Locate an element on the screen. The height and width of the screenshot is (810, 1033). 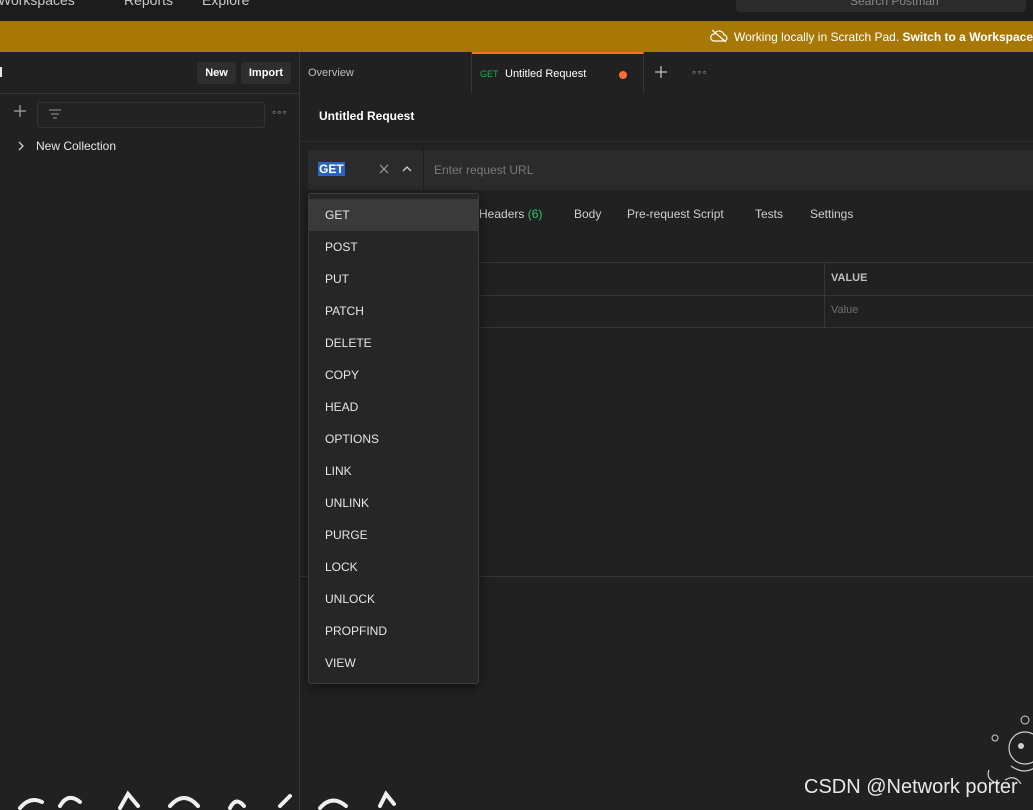
method-option-purge: PURGE is located at coordinates (393, 535).